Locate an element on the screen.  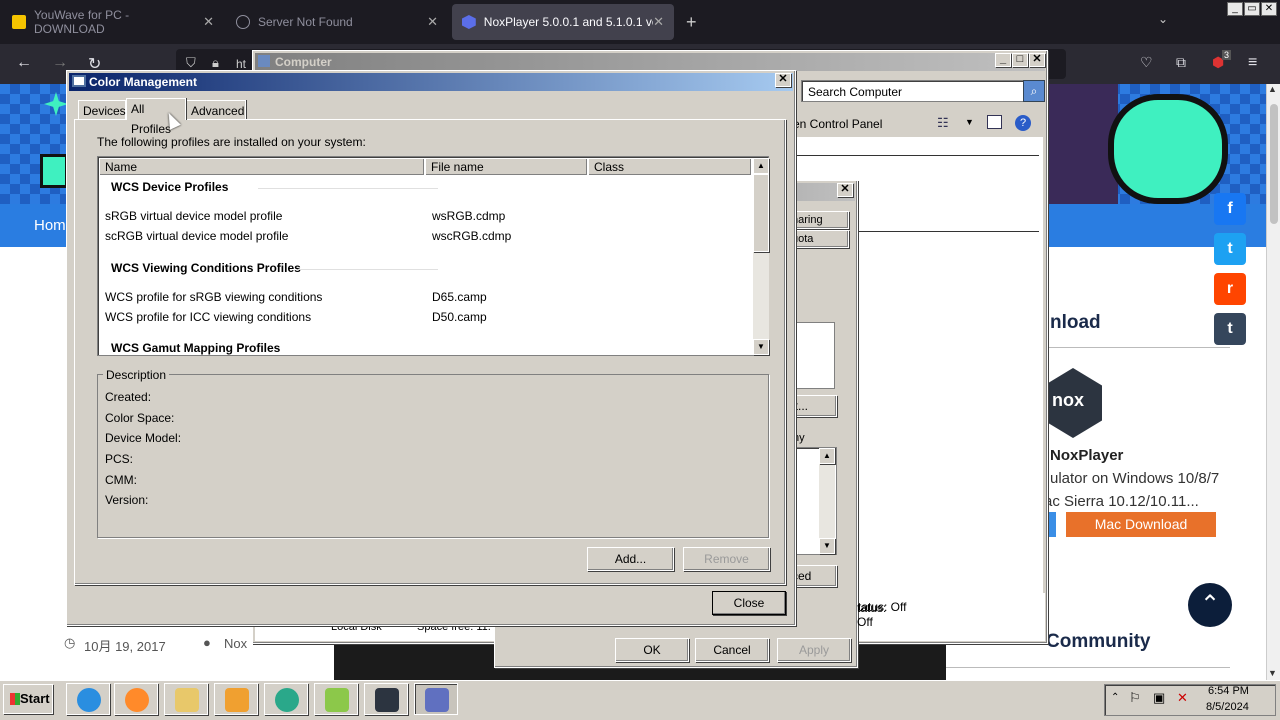
new-tab-button: + is located at coordinates (691, 22).